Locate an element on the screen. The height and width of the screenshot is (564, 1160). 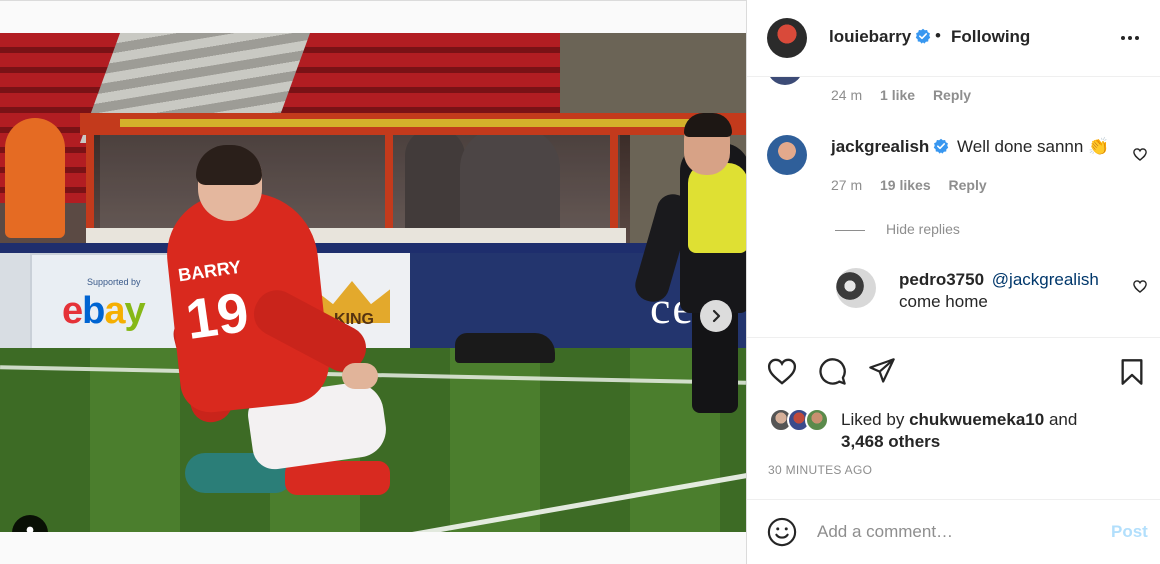
next-slide-button is located at coordinates (716, 316).